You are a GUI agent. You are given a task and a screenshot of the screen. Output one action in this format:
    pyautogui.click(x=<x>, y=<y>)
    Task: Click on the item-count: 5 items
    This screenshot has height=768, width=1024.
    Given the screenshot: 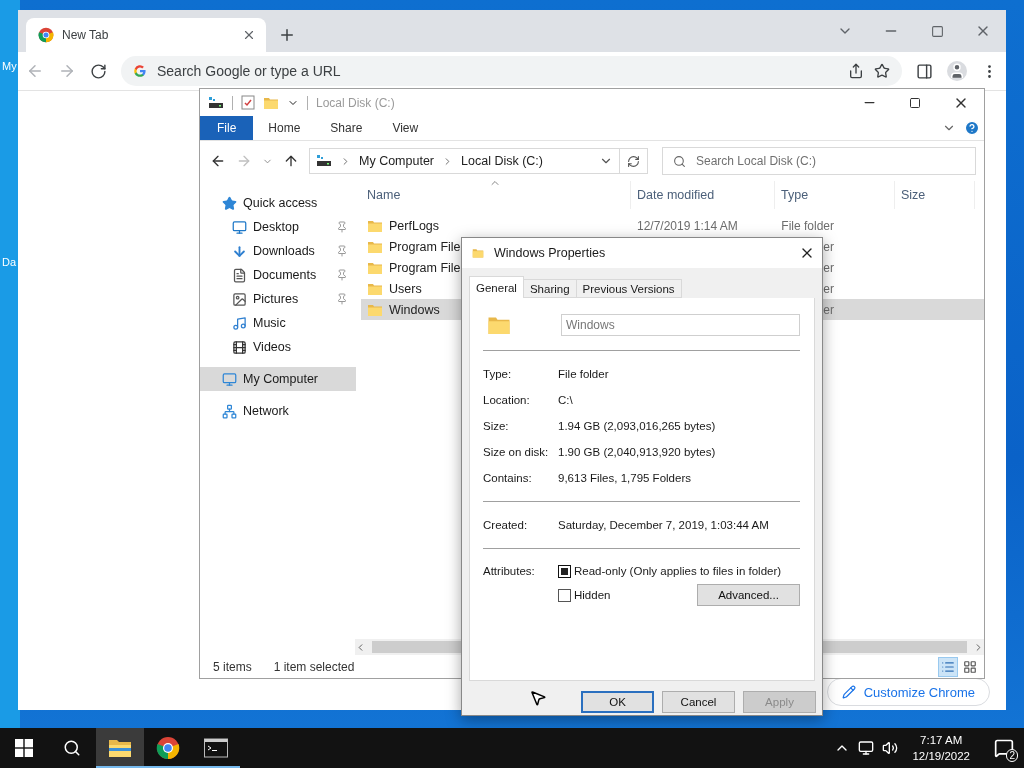 What is the action you would take?
    pyautogui.click(x=232, y=666)
    